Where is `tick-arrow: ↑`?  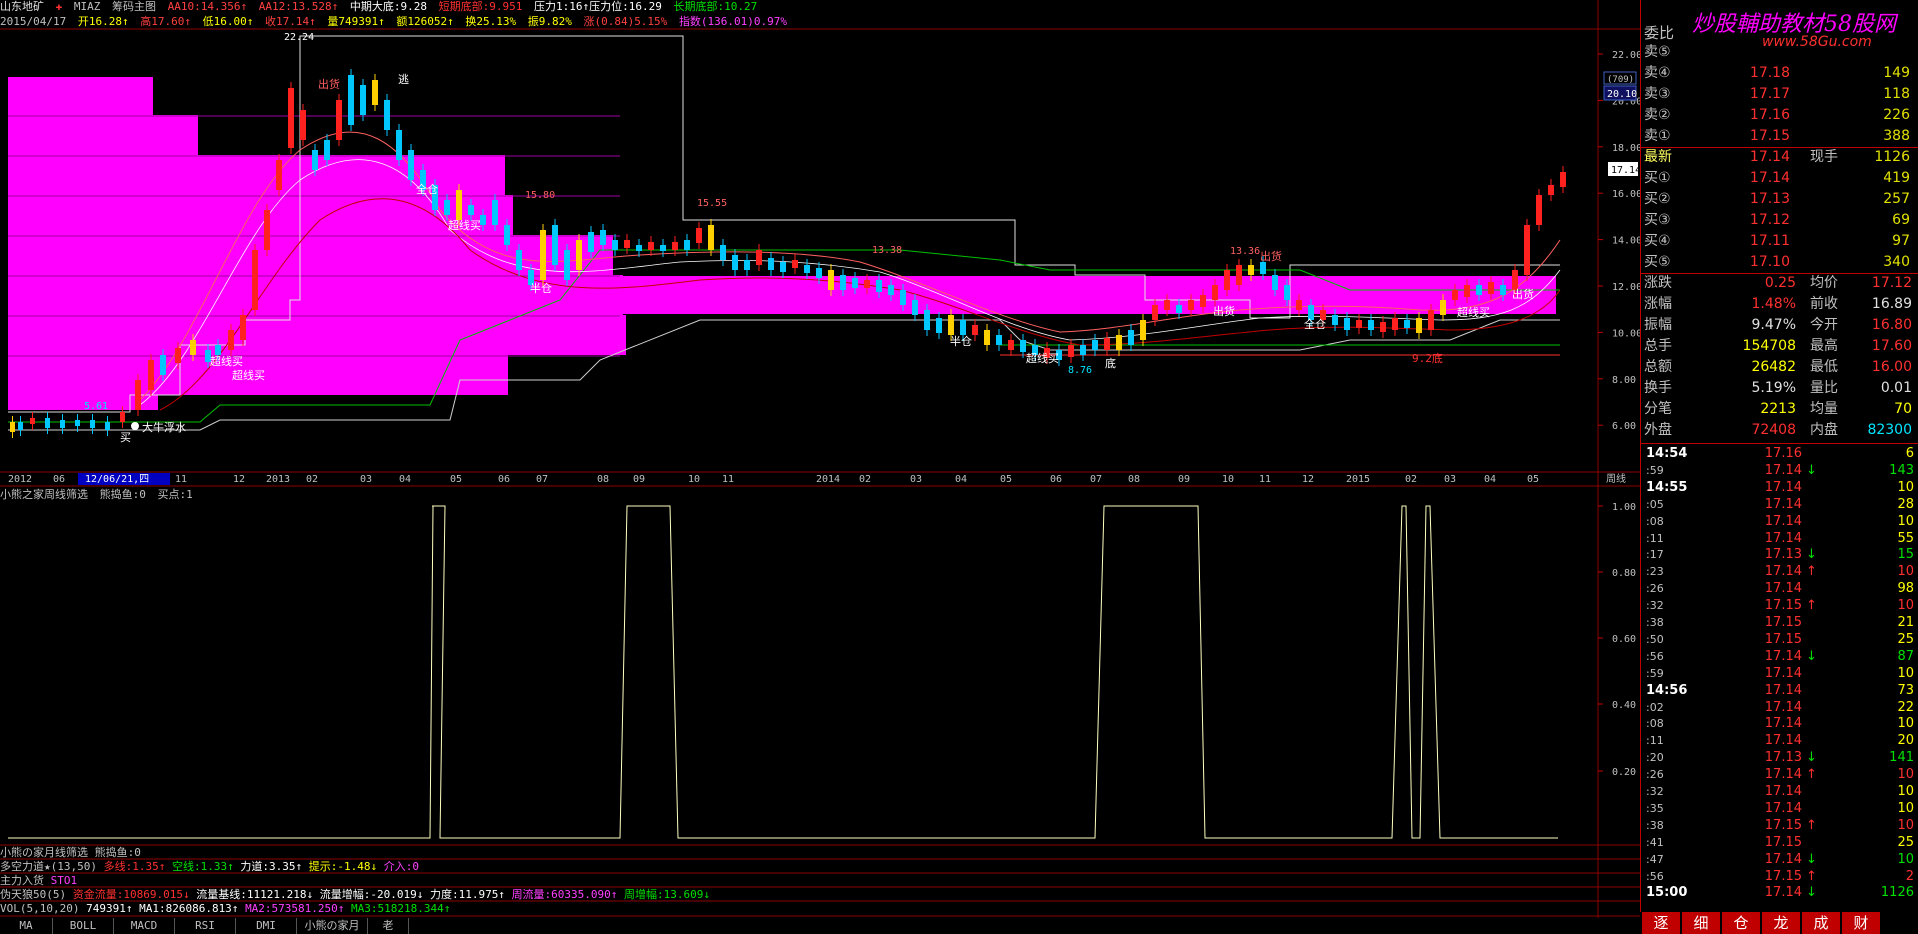
tick-arrow: ↑ is located at coordinates (1811, 606).